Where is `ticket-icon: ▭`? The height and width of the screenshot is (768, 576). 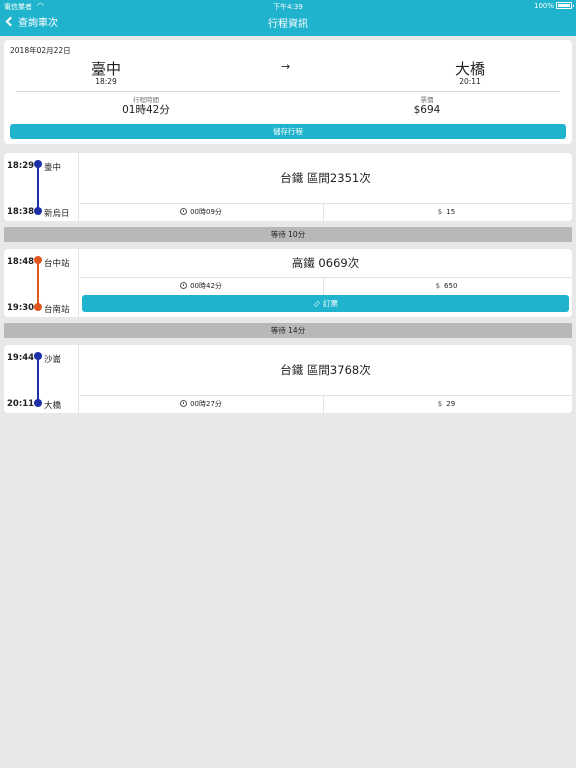
ticket-icon: ▭ is located at coordinates (316, 303).